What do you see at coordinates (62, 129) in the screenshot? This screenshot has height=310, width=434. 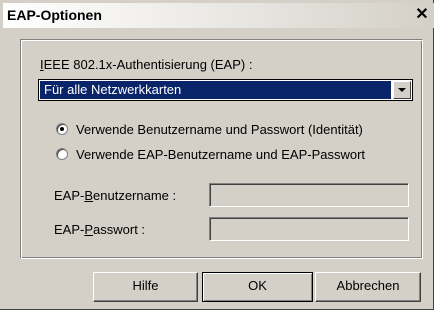 I see `radio-button-checked` at bounding box center [62, 129].